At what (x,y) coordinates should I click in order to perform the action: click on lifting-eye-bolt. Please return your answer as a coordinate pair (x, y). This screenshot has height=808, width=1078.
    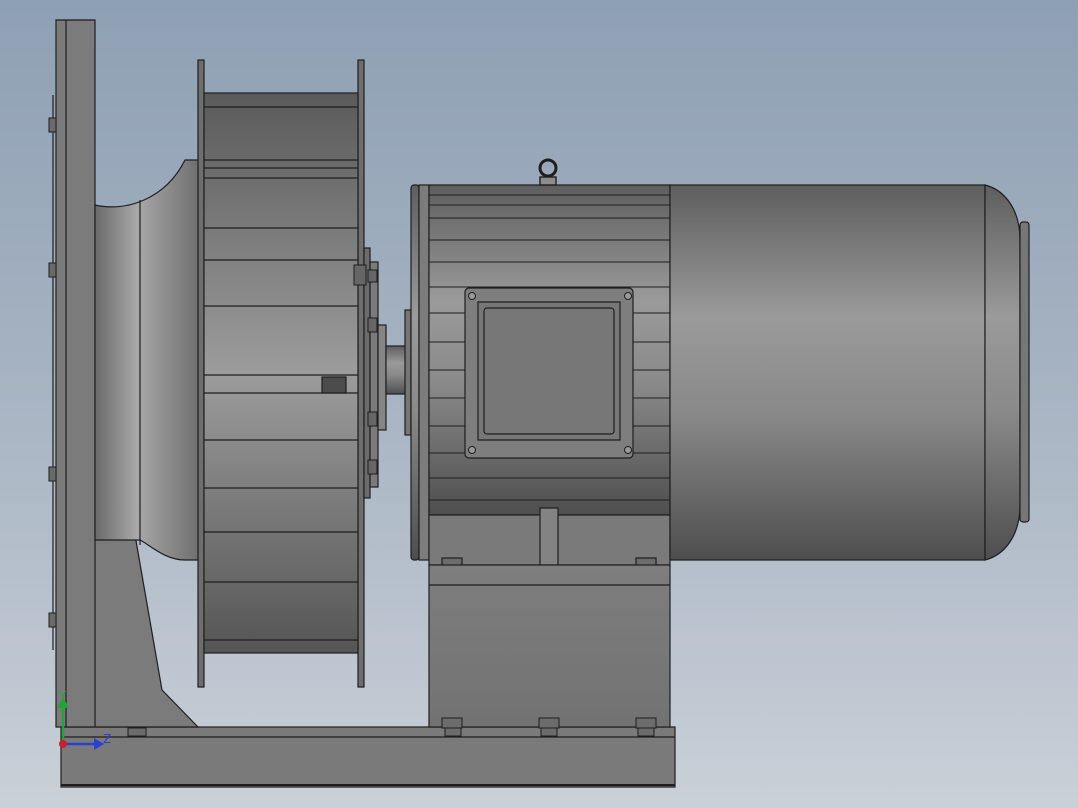
    Looking at the image, I should click on (548, 172).